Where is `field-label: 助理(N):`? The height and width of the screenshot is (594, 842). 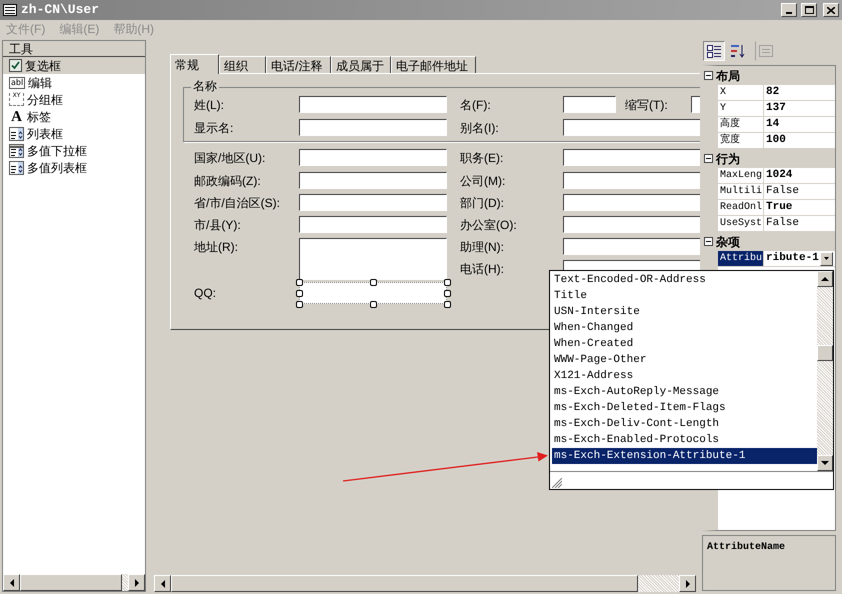
field-label: 助理(N): is located at coordinates (482, 247).